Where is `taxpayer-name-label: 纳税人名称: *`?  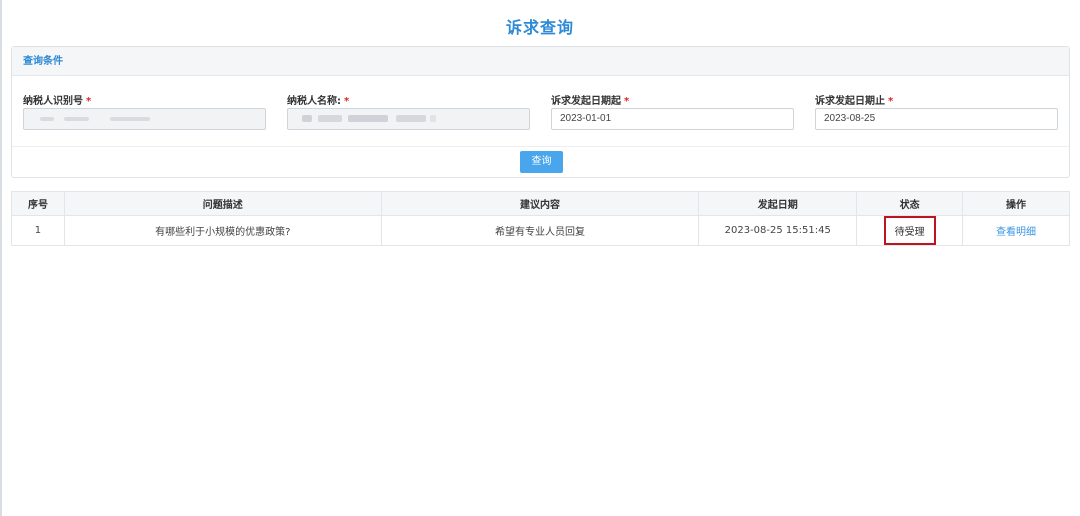
taxpayer-name-label: 纳税人名称: * is located at coordinates (318, 99).